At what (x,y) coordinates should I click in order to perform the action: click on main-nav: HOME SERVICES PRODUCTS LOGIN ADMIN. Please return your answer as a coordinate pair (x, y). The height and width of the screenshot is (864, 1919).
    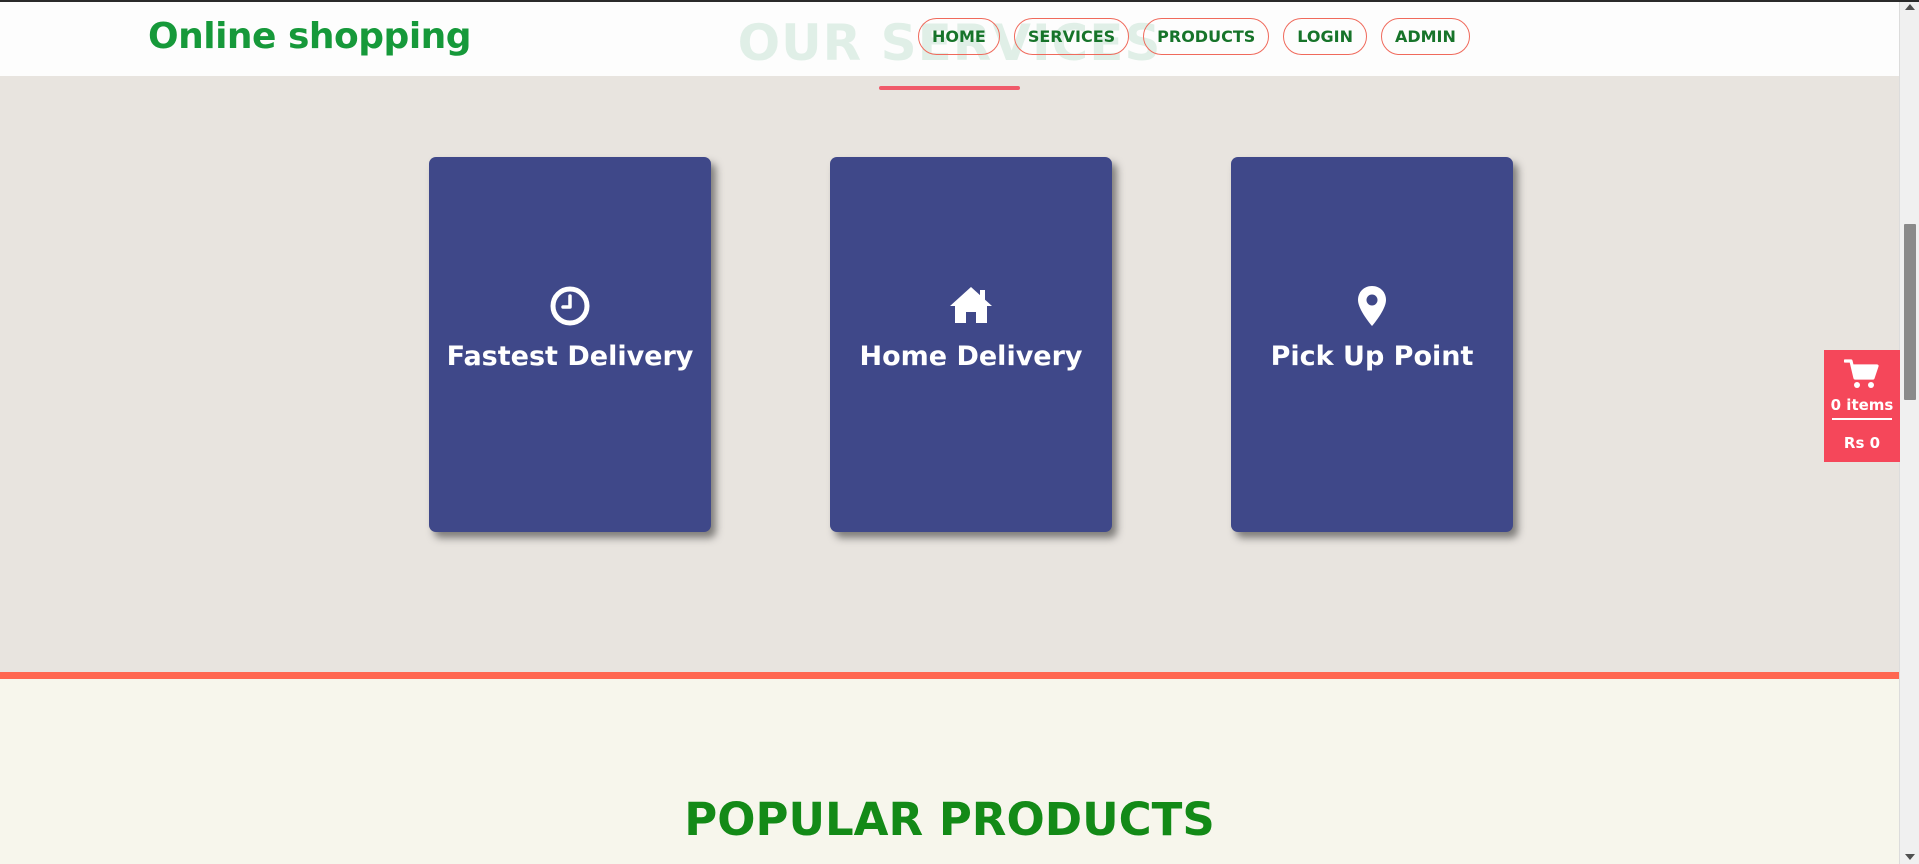
    Looking at the image, I should click on (1194, 36).